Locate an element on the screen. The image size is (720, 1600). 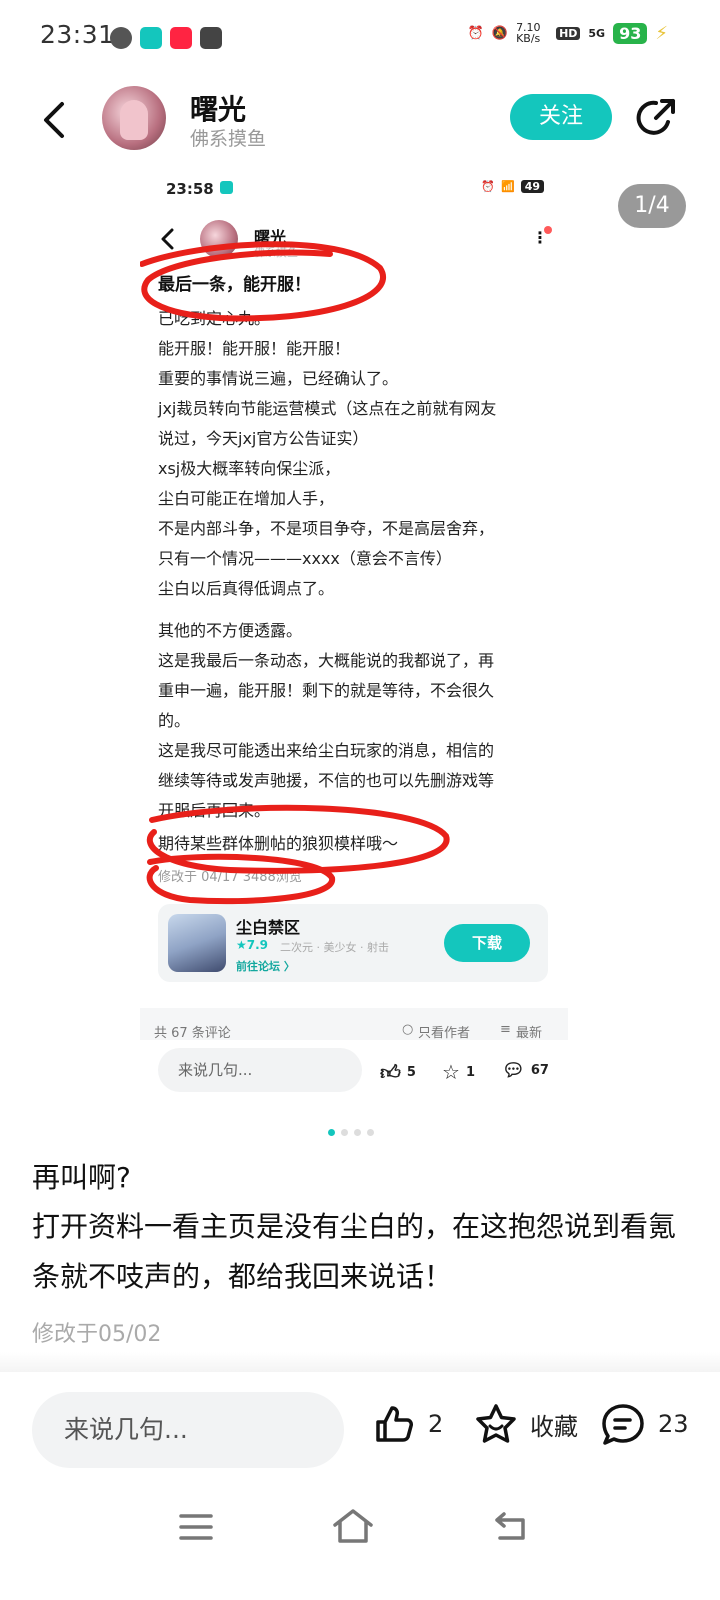
image-bottom-bar: 来说几句... 👍︎ 5 ☆ 1 💬︎ 67 is located at coordinates (354, 1070).